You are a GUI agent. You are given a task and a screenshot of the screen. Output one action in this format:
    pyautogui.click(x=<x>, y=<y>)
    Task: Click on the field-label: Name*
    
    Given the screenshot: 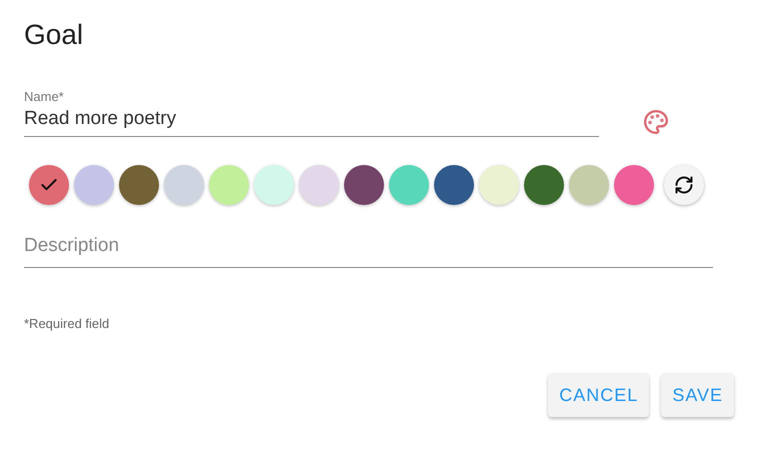 What is the action you would take?
    pyautogui.click(x=44, y=96)
    